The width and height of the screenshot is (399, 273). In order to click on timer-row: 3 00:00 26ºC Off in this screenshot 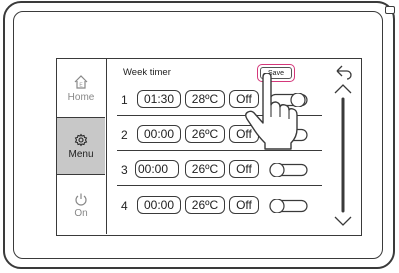, I will do `click(222, 170)`.